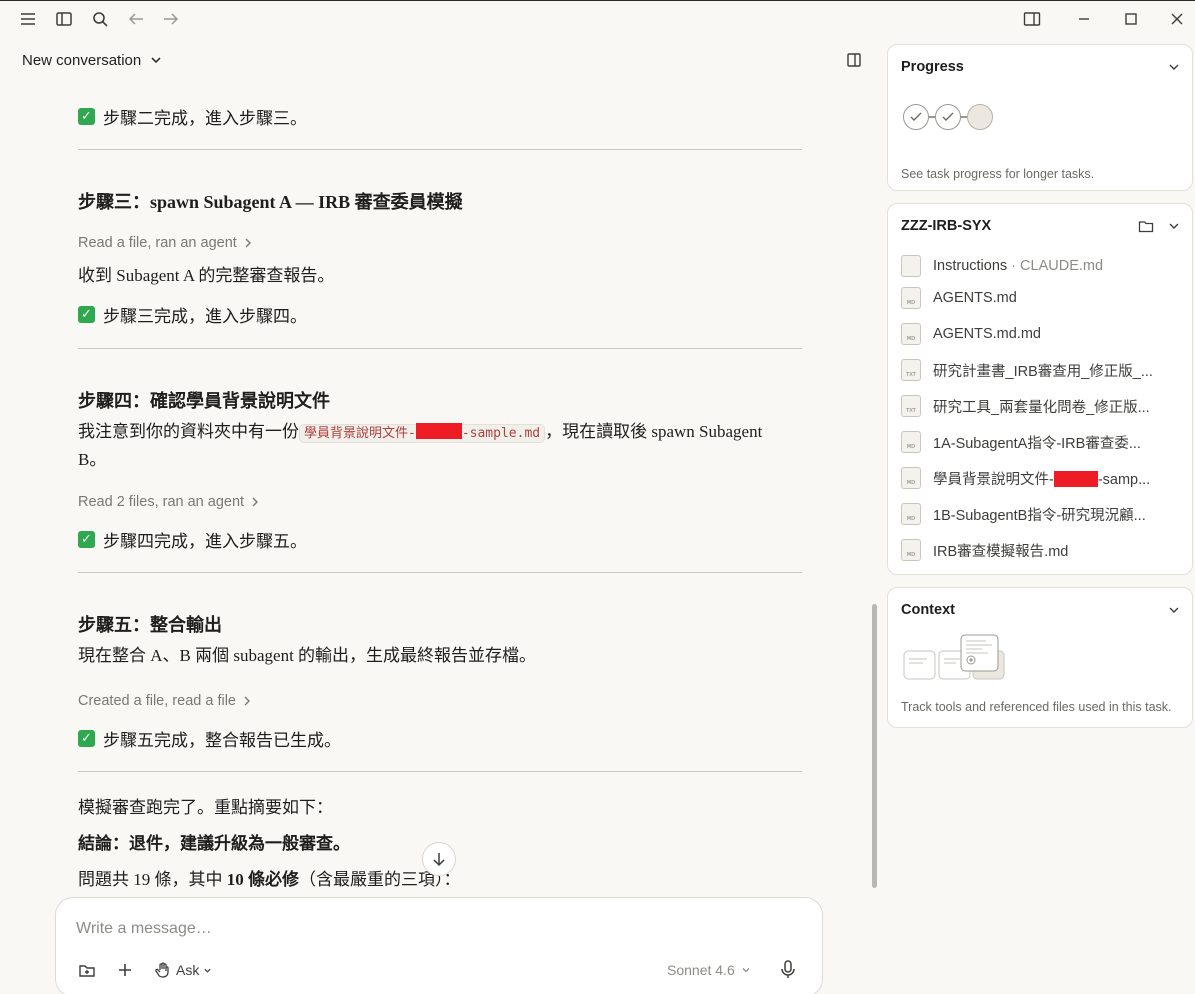 Image resolution: width=1195 pixels, height=994 pixels. I want to click on file-item: Instructions · CLAUDE.md, so click(1041, 266).